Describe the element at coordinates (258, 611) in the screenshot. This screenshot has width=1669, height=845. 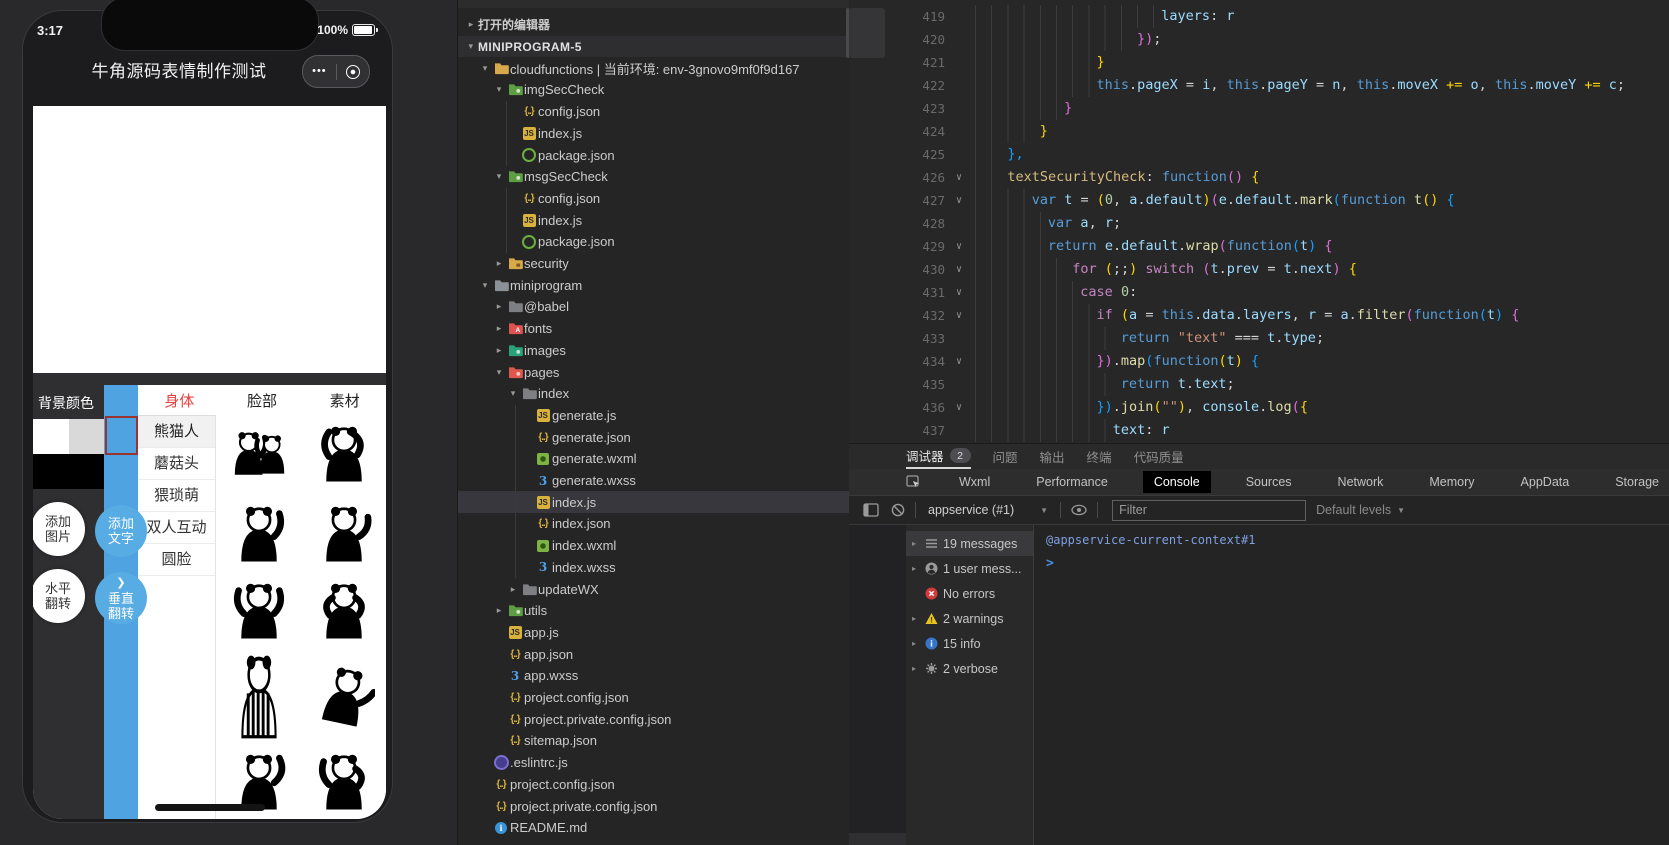
I see `sticker-panda-arms-up` at that location.